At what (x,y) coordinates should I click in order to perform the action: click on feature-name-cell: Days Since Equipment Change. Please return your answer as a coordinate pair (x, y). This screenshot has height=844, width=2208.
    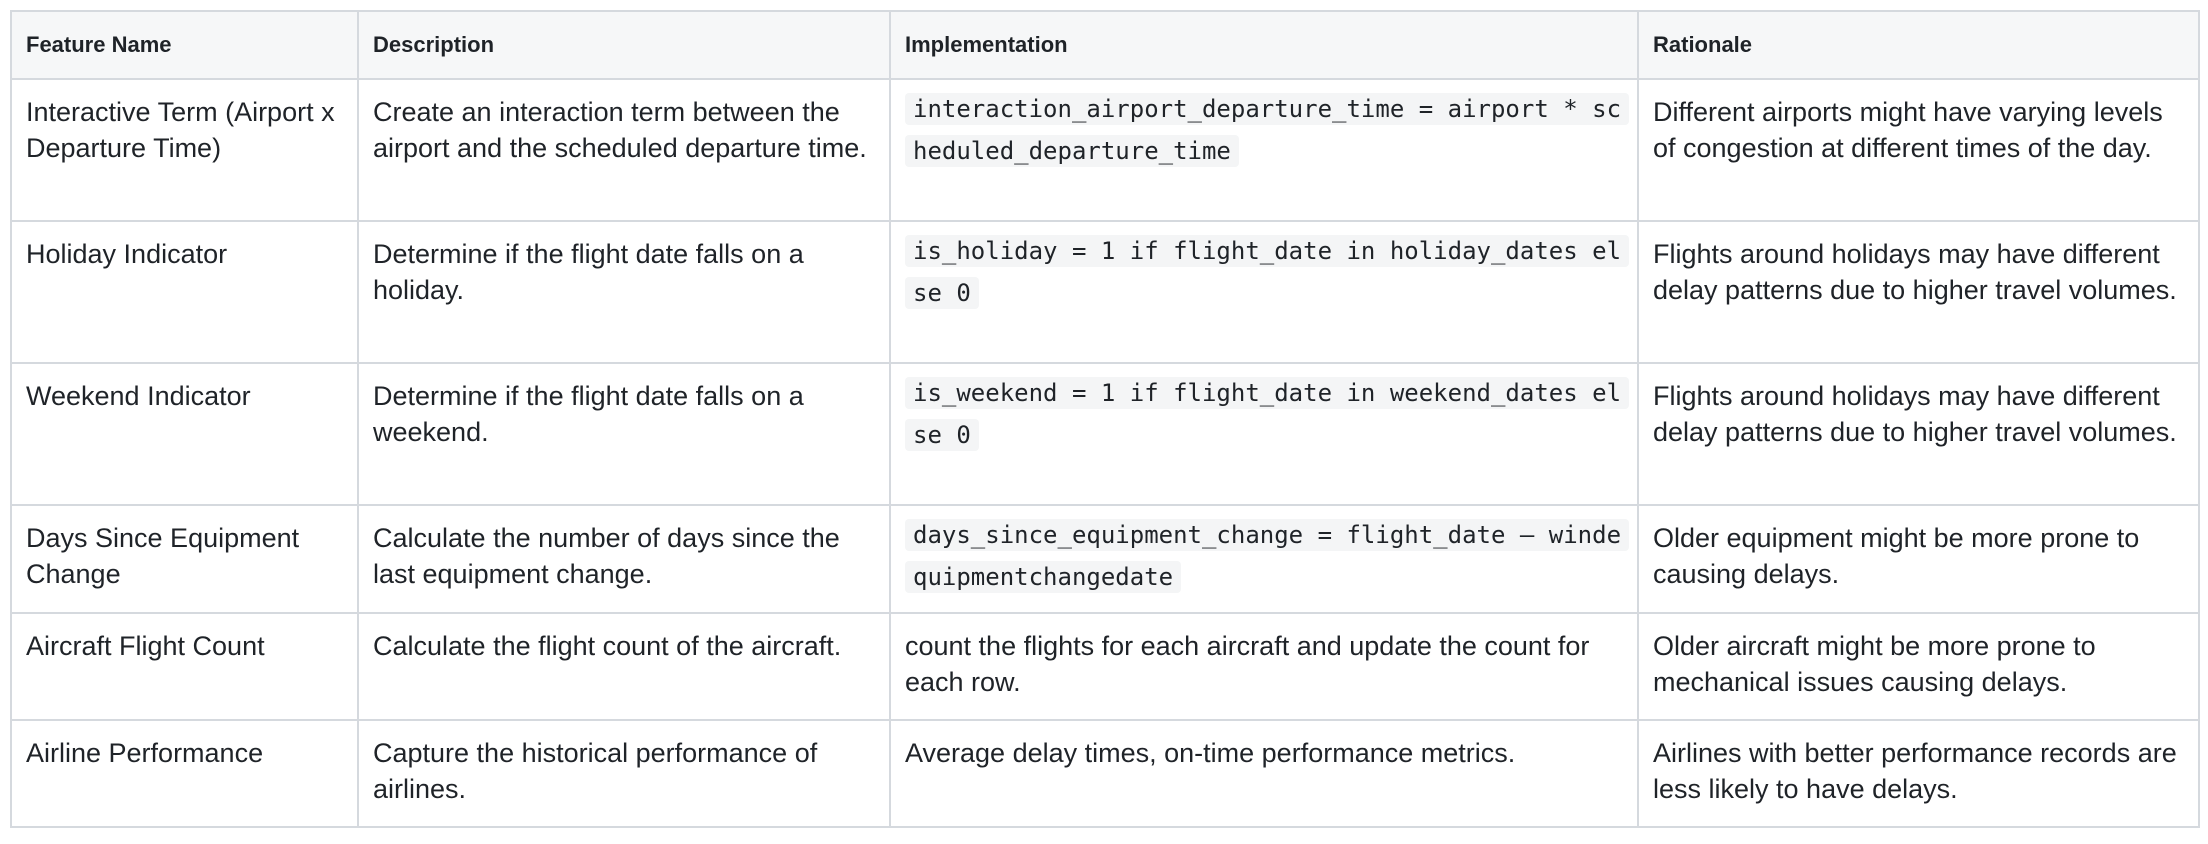
    Looking at the image, I should click on (184, 559).